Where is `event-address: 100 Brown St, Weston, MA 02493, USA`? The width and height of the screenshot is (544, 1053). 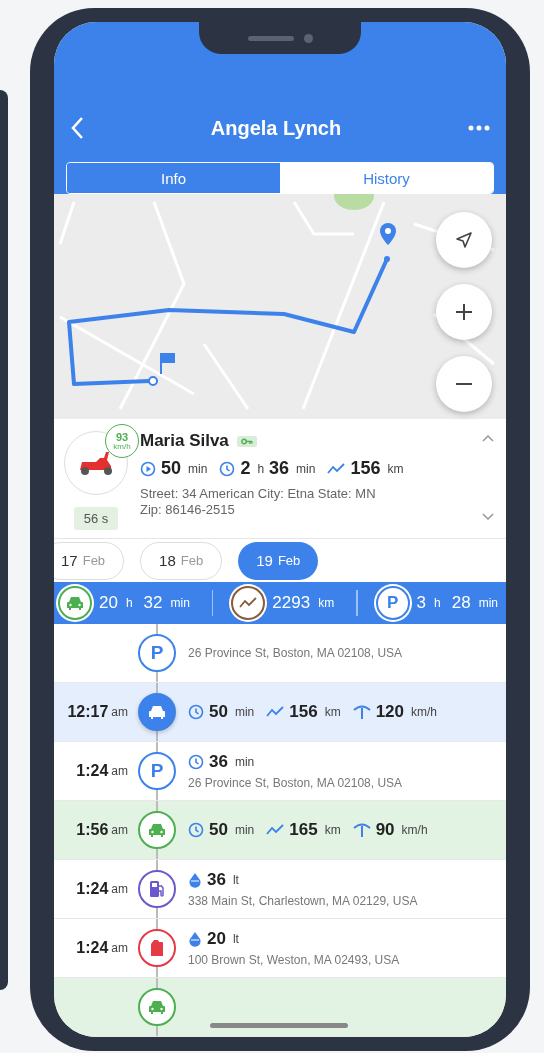
event-address: 100 Brown St, Weston, MA 02493, USA is located at coordinates (294, 960).